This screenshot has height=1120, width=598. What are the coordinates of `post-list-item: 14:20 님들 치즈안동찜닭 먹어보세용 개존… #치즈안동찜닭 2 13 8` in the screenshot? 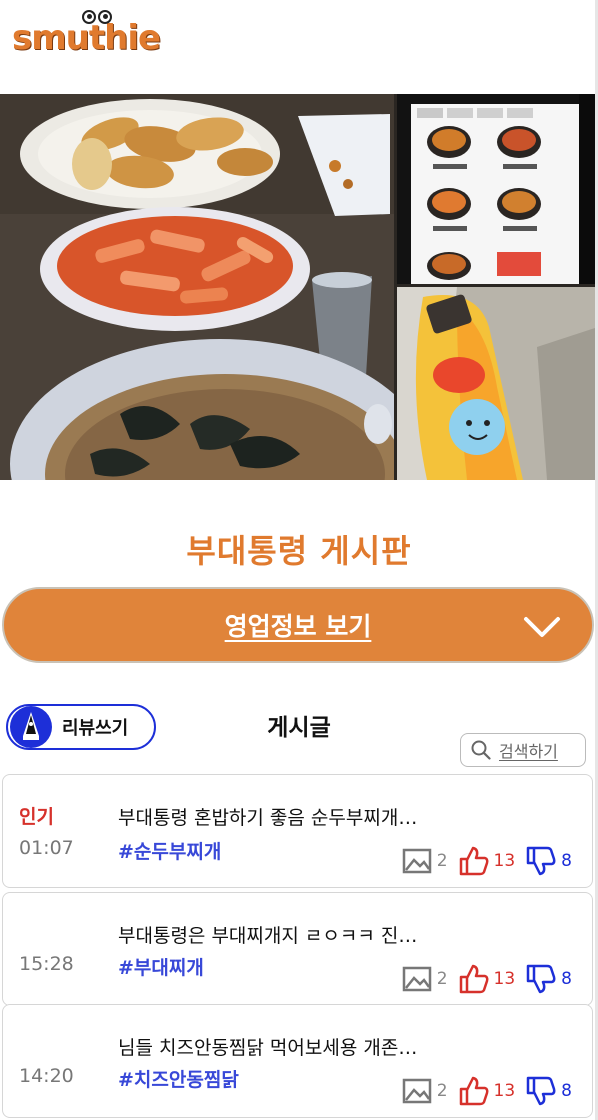 It's located at (297, 1061).